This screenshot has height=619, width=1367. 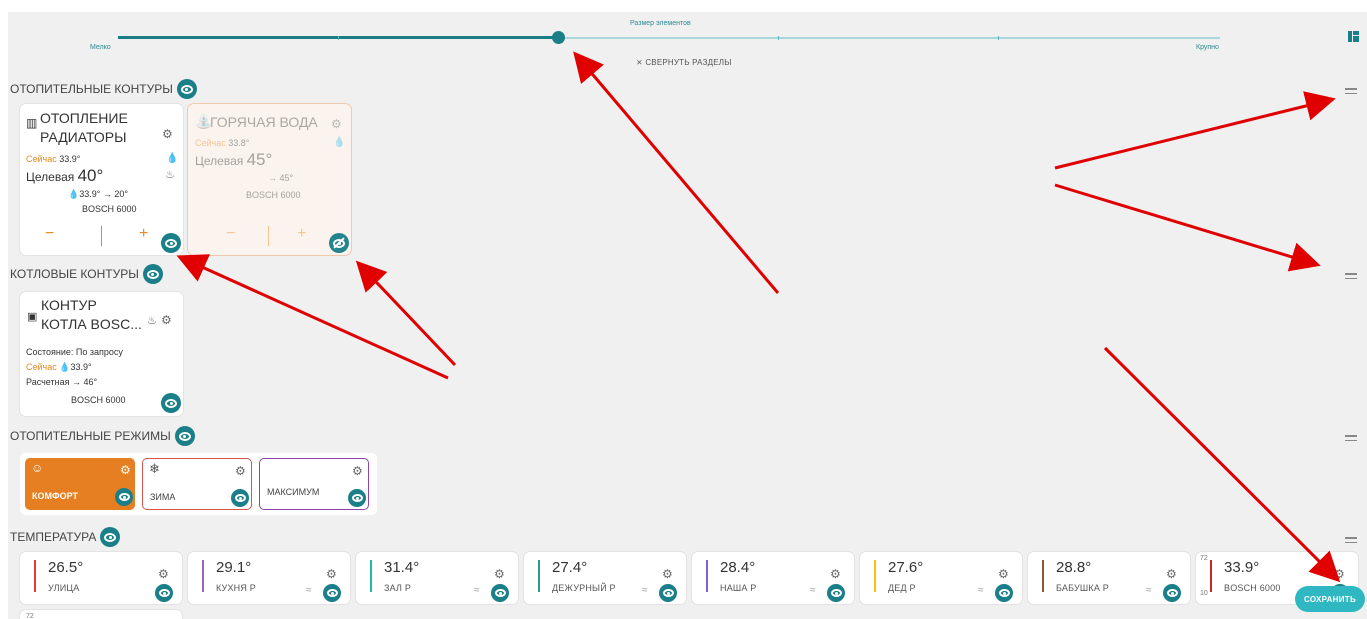 What do you see at coordinates (86, 274) in the screenshot?
I see `section-boiler-title: КОТЛОВЫЕ КОНТУРЫ` at bounding box center [86, 274].